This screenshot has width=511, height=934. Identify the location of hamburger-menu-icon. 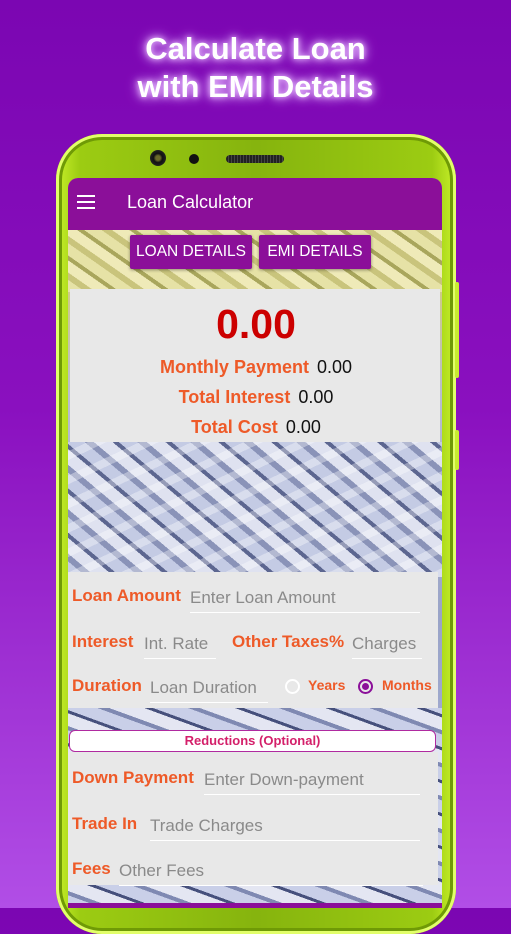
(86, 202).